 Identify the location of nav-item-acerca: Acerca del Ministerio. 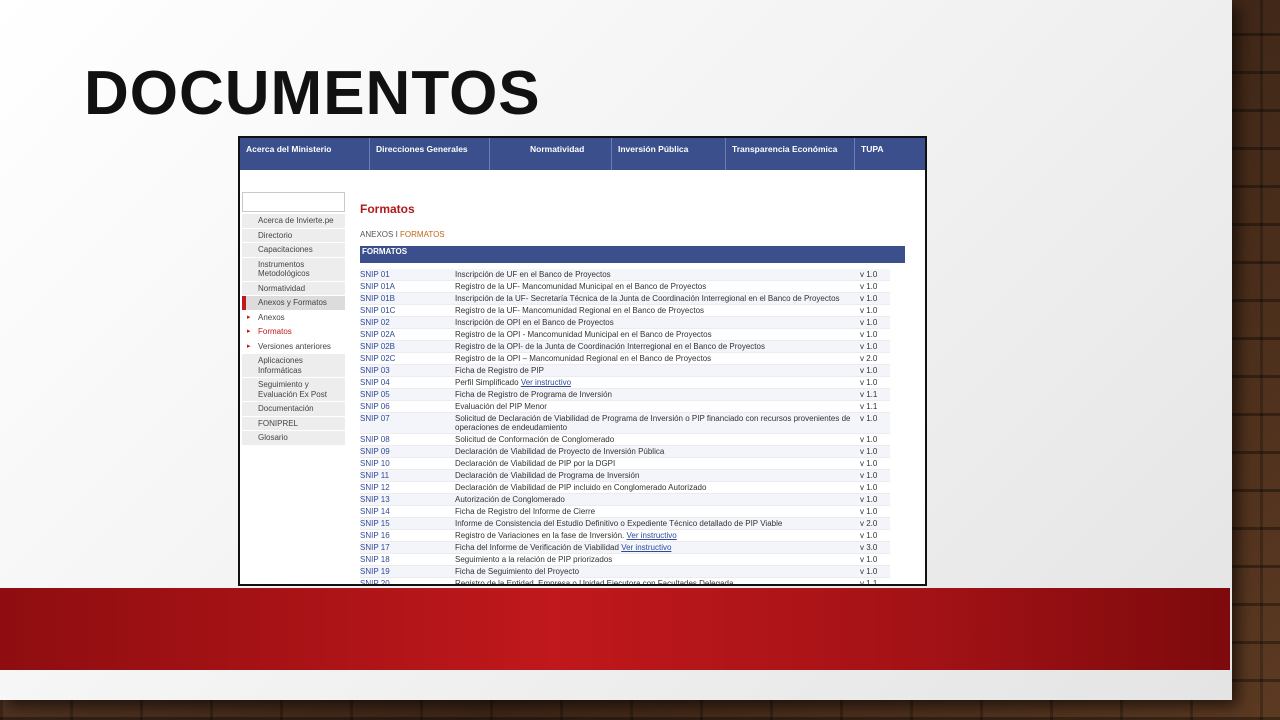
(305, 154).